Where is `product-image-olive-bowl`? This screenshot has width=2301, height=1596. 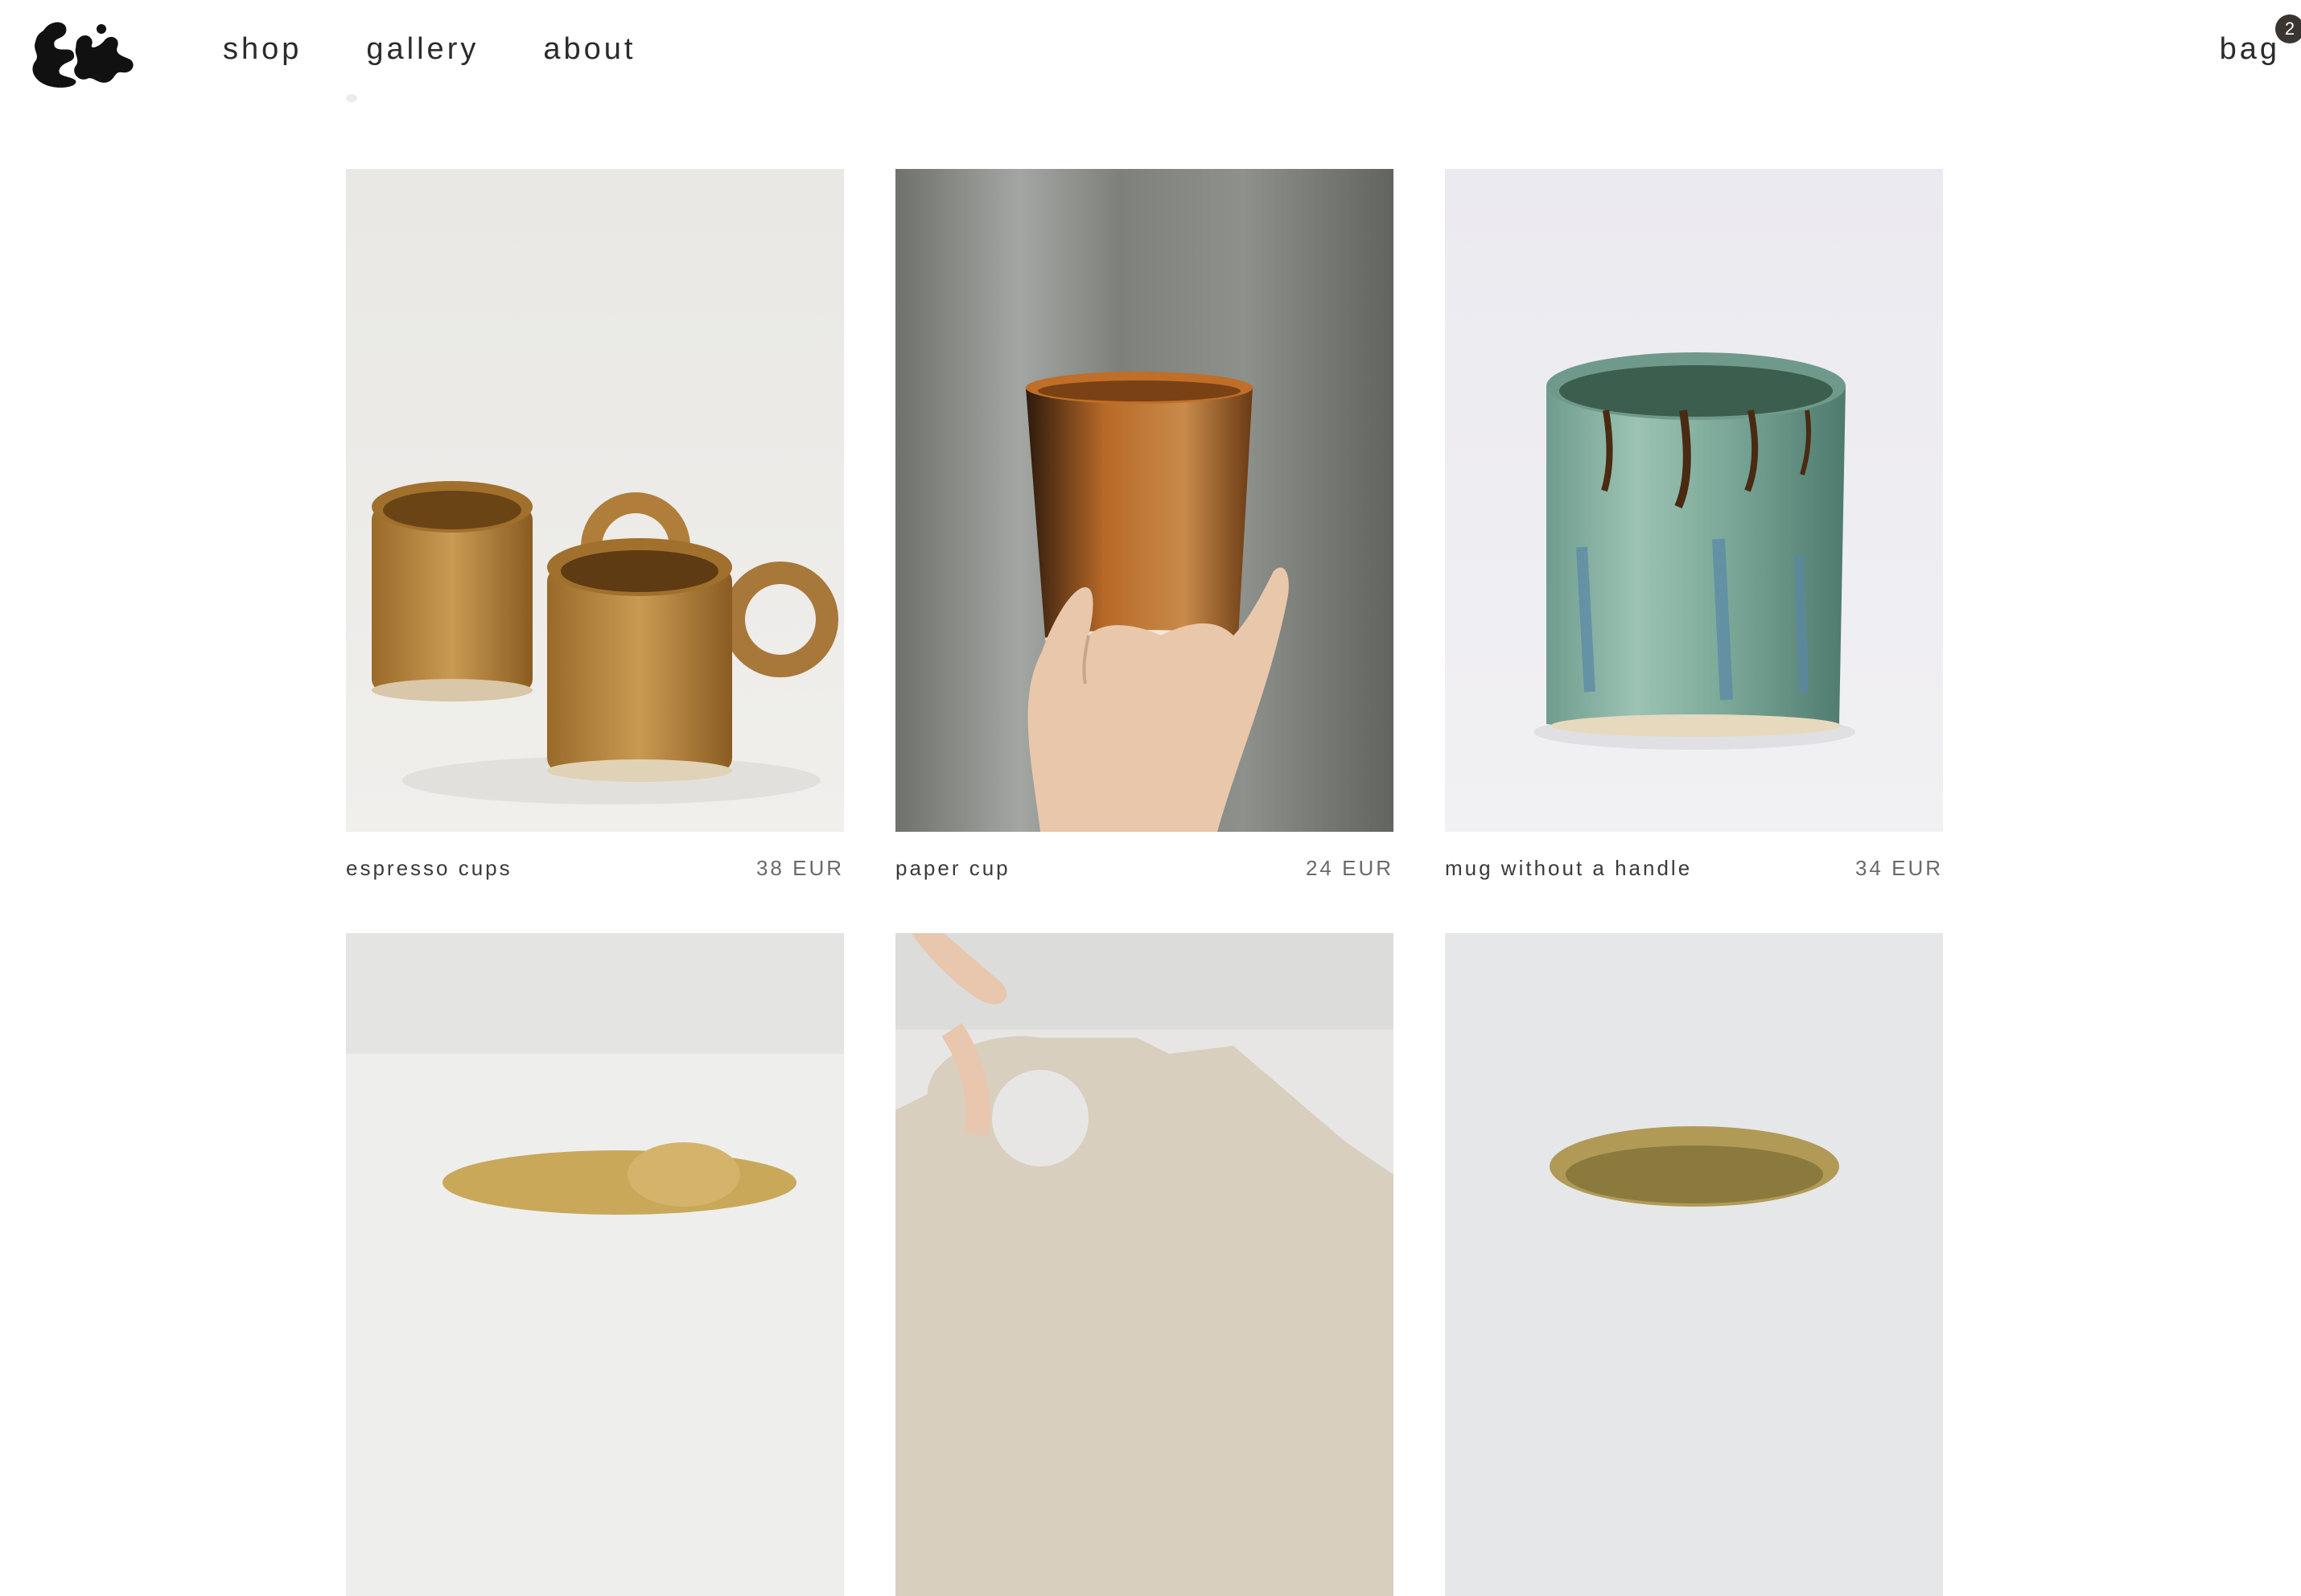 product-image-olive-bowl is located at coordinates (1694, 1264).